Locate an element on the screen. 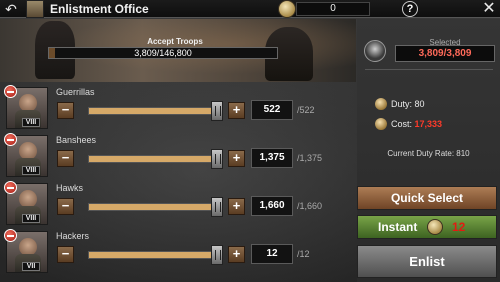 The image size is (500, 282). unit-row: VIII Hawks − + 1,660 /1,660 is located at coordinates (178, 204).